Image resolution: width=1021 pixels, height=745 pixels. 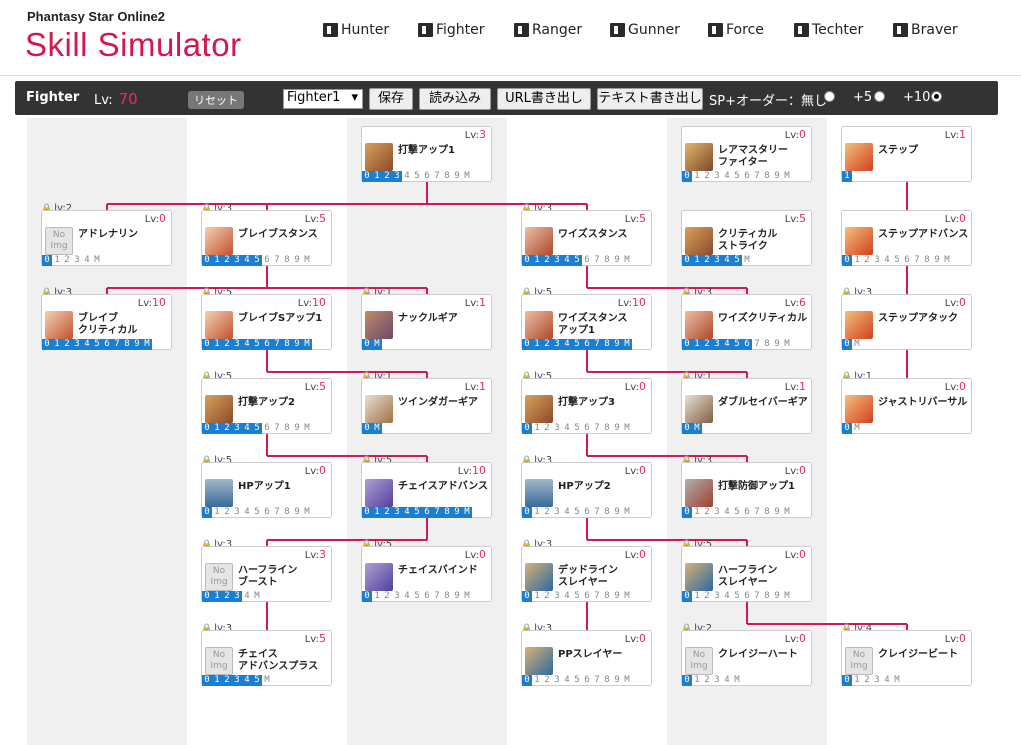 What do you see at coordinates (106, 322) in the screenshot?
I see `skill-node-brave-critical: ブレイブ クリティカル Lv:10 0 1 2 3 4 5 6 7 8 9 M` at bounding box center [106, 322].